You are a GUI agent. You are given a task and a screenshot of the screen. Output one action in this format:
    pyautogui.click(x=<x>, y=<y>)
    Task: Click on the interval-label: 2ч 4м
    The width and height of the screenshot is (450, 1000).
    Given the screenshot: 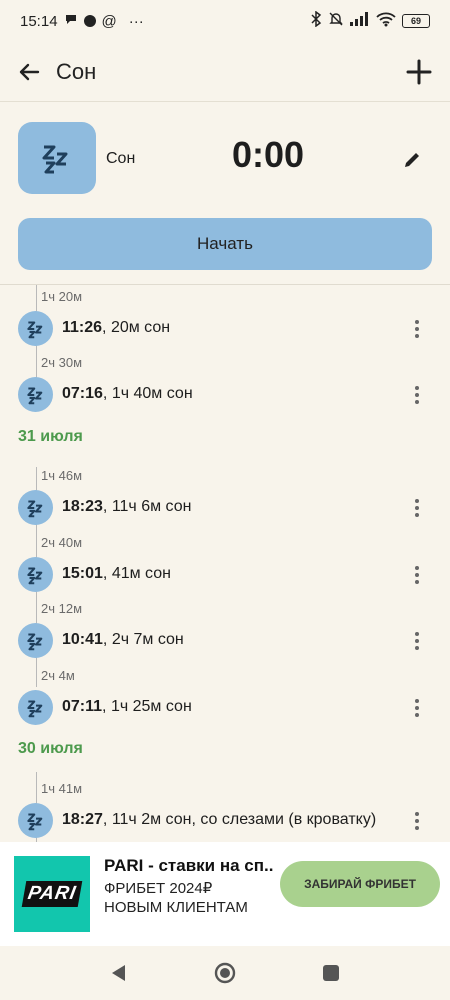 What is the action you would take?
    pyautogui.click(x=58, y=675)
    